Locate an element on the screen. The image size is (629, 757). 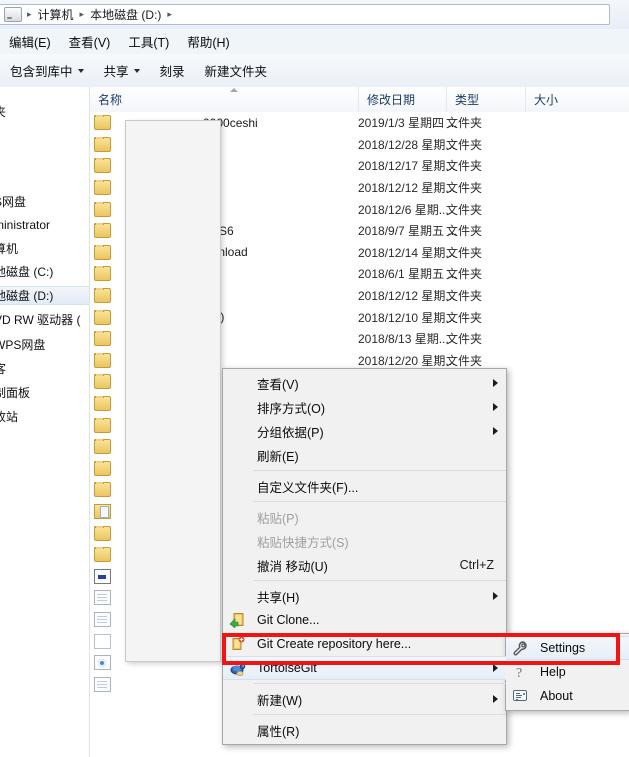
column-header-date: 修改日期 is located at coordinates (402, 99).